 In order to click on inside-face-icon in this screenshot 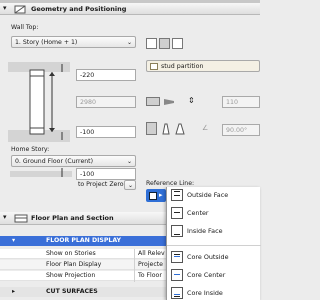, I will do `click(177, 231)`.